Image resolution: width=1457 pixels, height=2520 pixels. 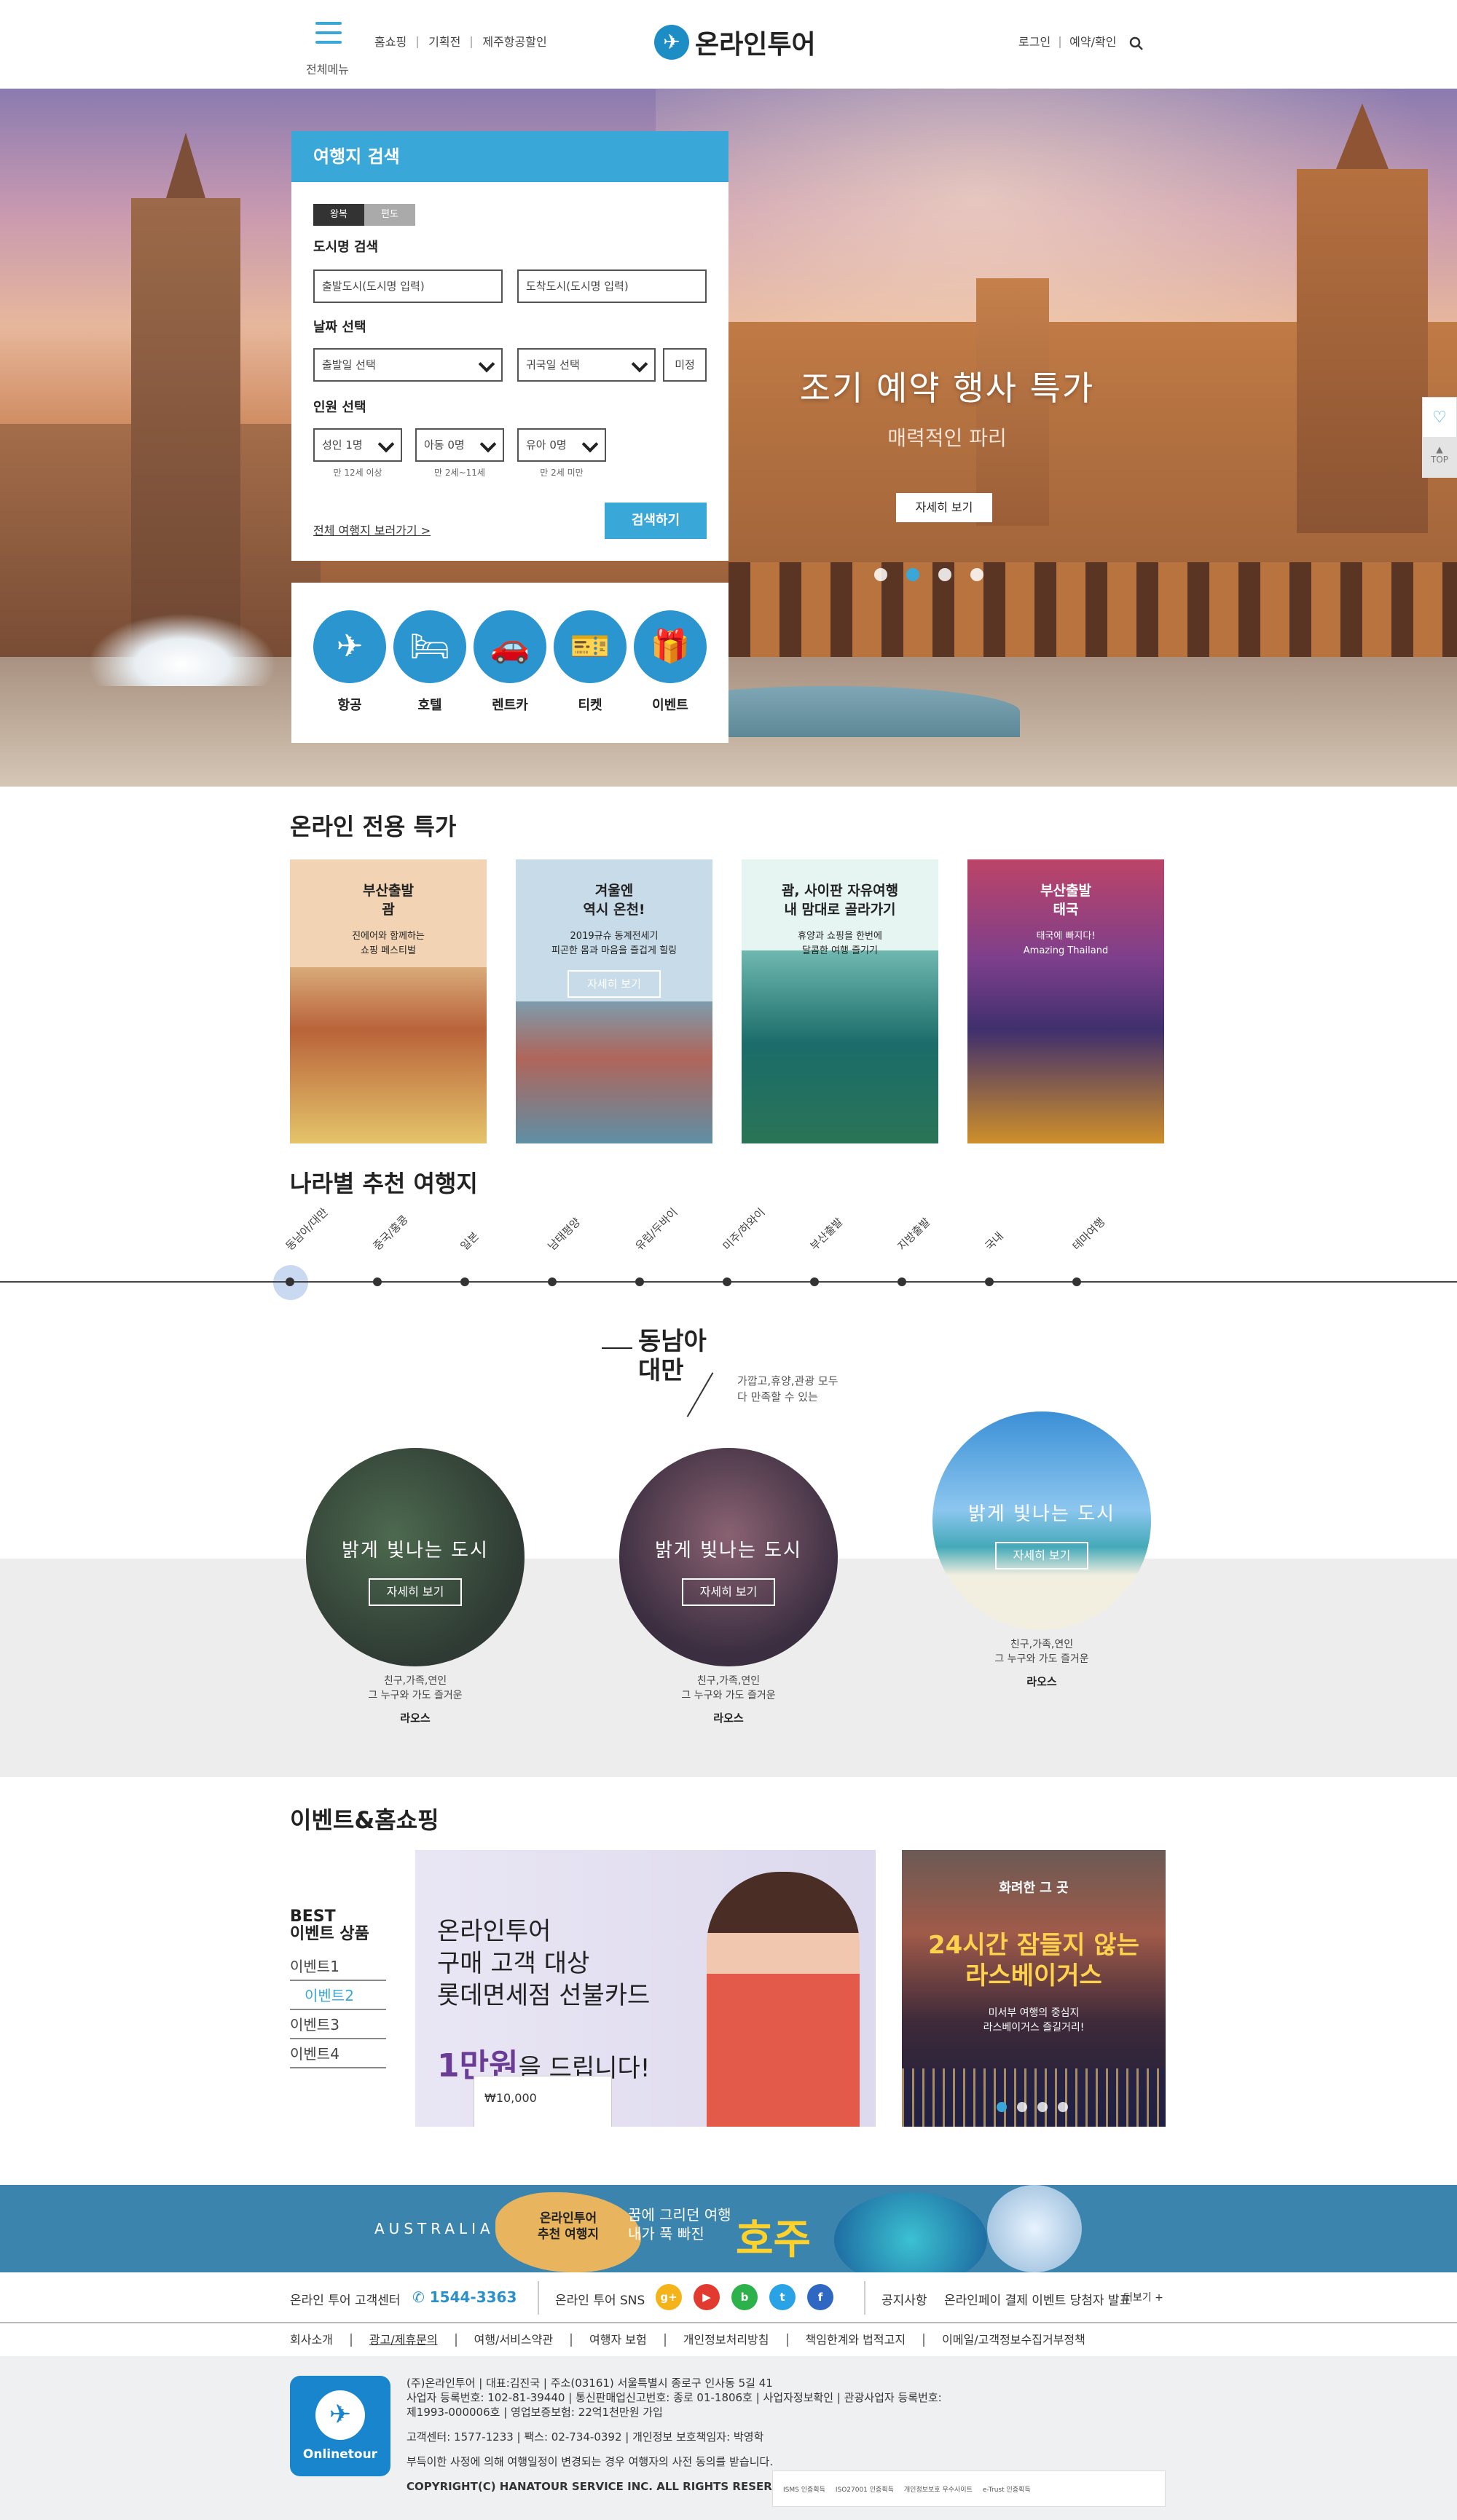 What do you see at coordinates (446, 42) in the screenshot?
I see `nav-promotions: 기획전` at bounding box center [446, 42].